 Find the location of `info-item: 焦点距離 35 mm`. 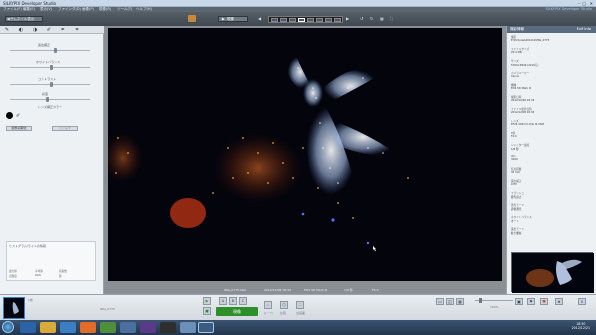

info-item: 焦点距離 35 mm is located at coordinates (516, 170).